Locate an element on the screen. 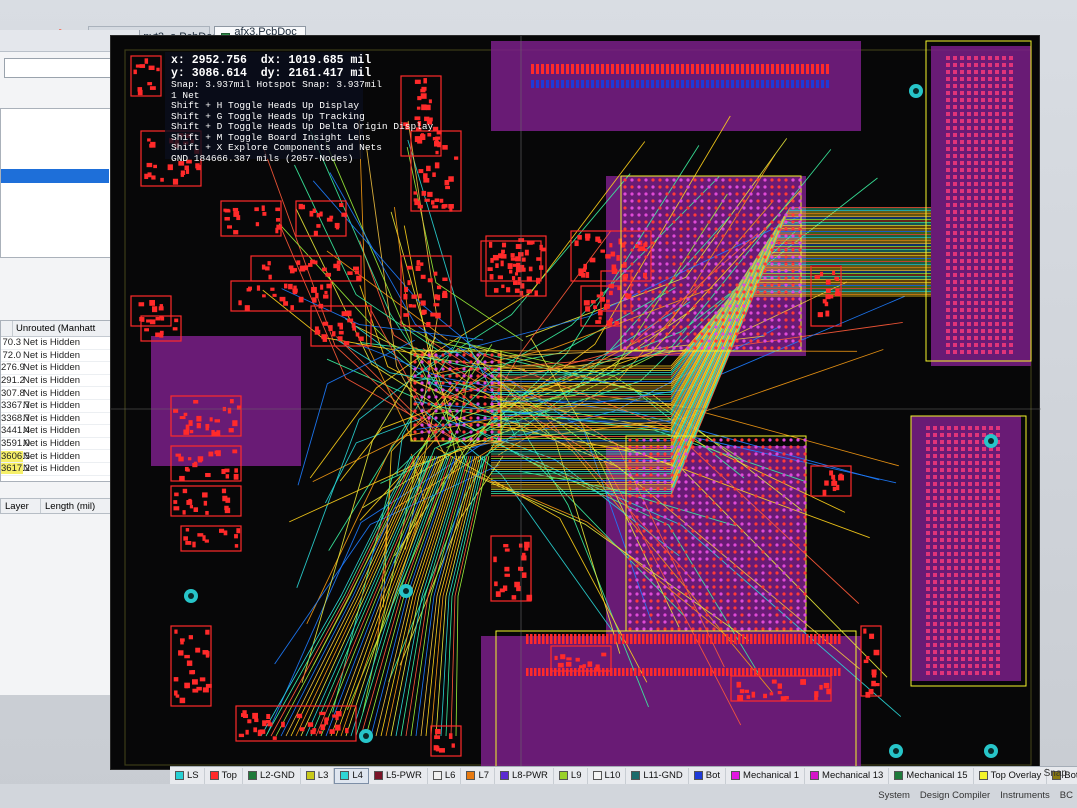 Image resolution: width=1077 pixels, height=808 pixels. net-row: 307.8 Net is Hidden is located at coordinates (64, 393).